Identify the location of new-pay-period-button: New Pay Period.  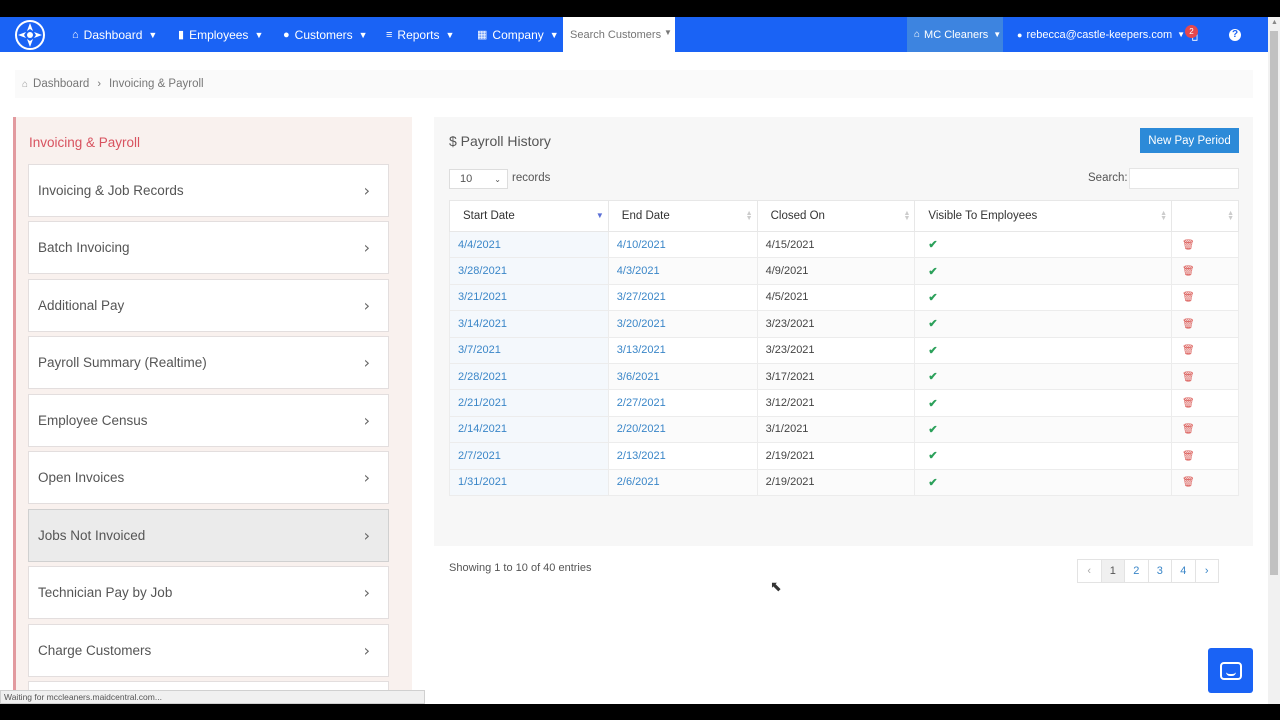
(1189, 140).